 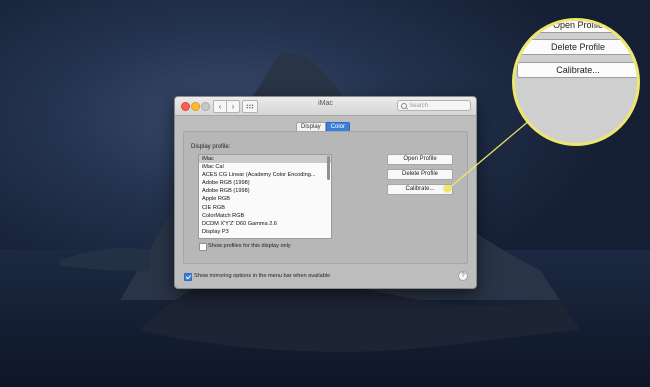 I want to click on magnified-delete-profile-button: Delete Profile, so click(x=577, y=47).